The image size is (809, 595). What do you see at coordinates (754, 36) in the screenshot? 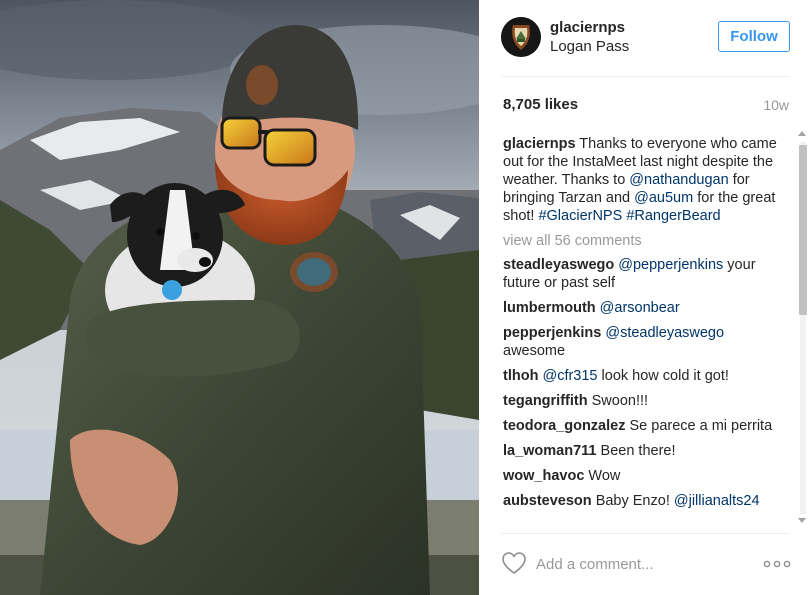
I see `follow-button: Follow` at bounding box center [754, 36].